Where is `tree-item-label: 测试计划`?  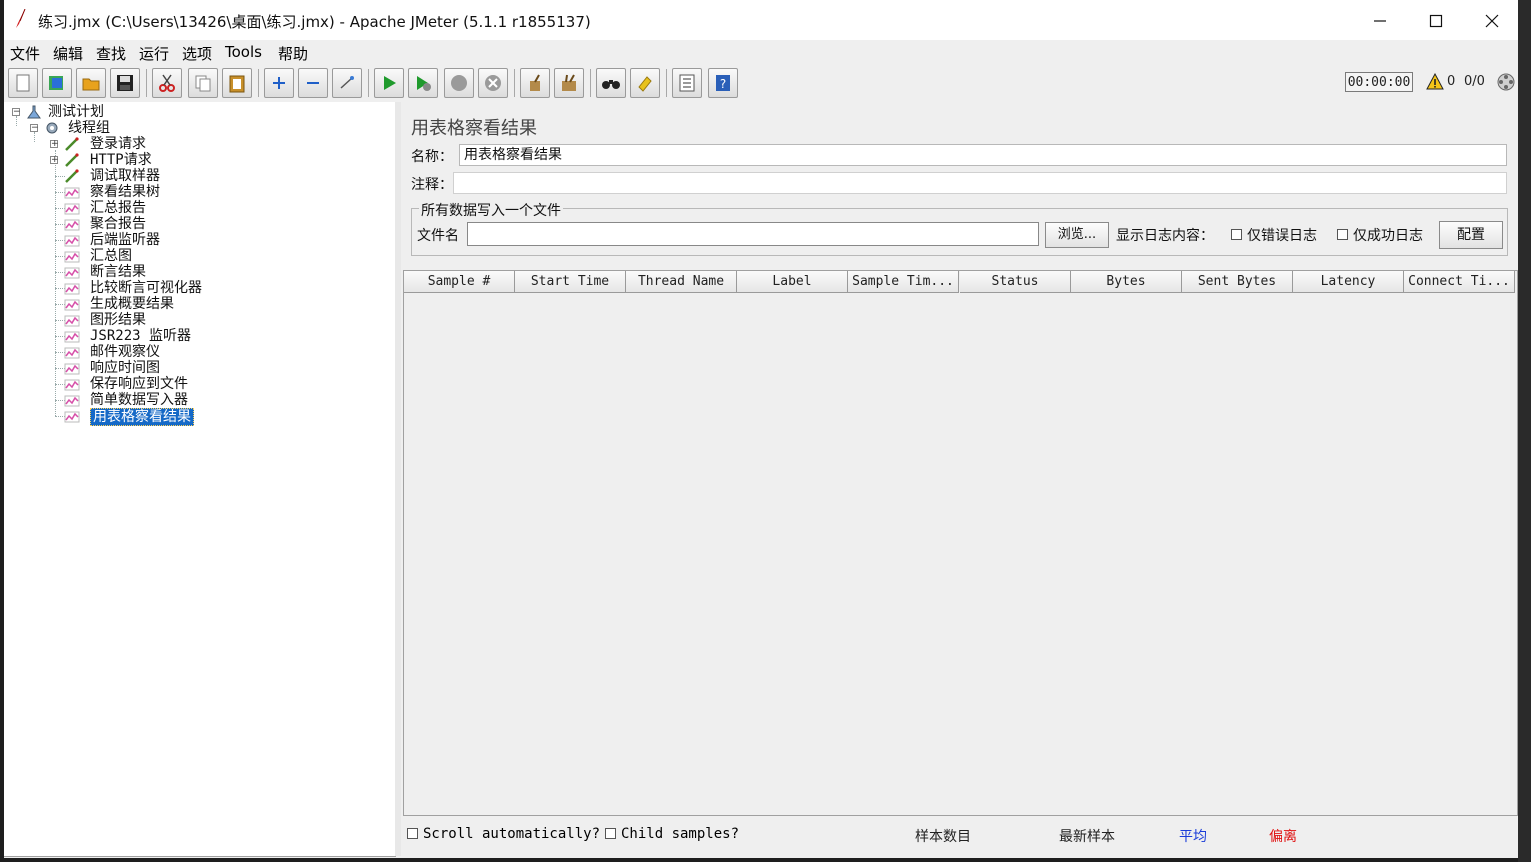 tree-item-label: 测试计划 is located at coordinates (76, 112).